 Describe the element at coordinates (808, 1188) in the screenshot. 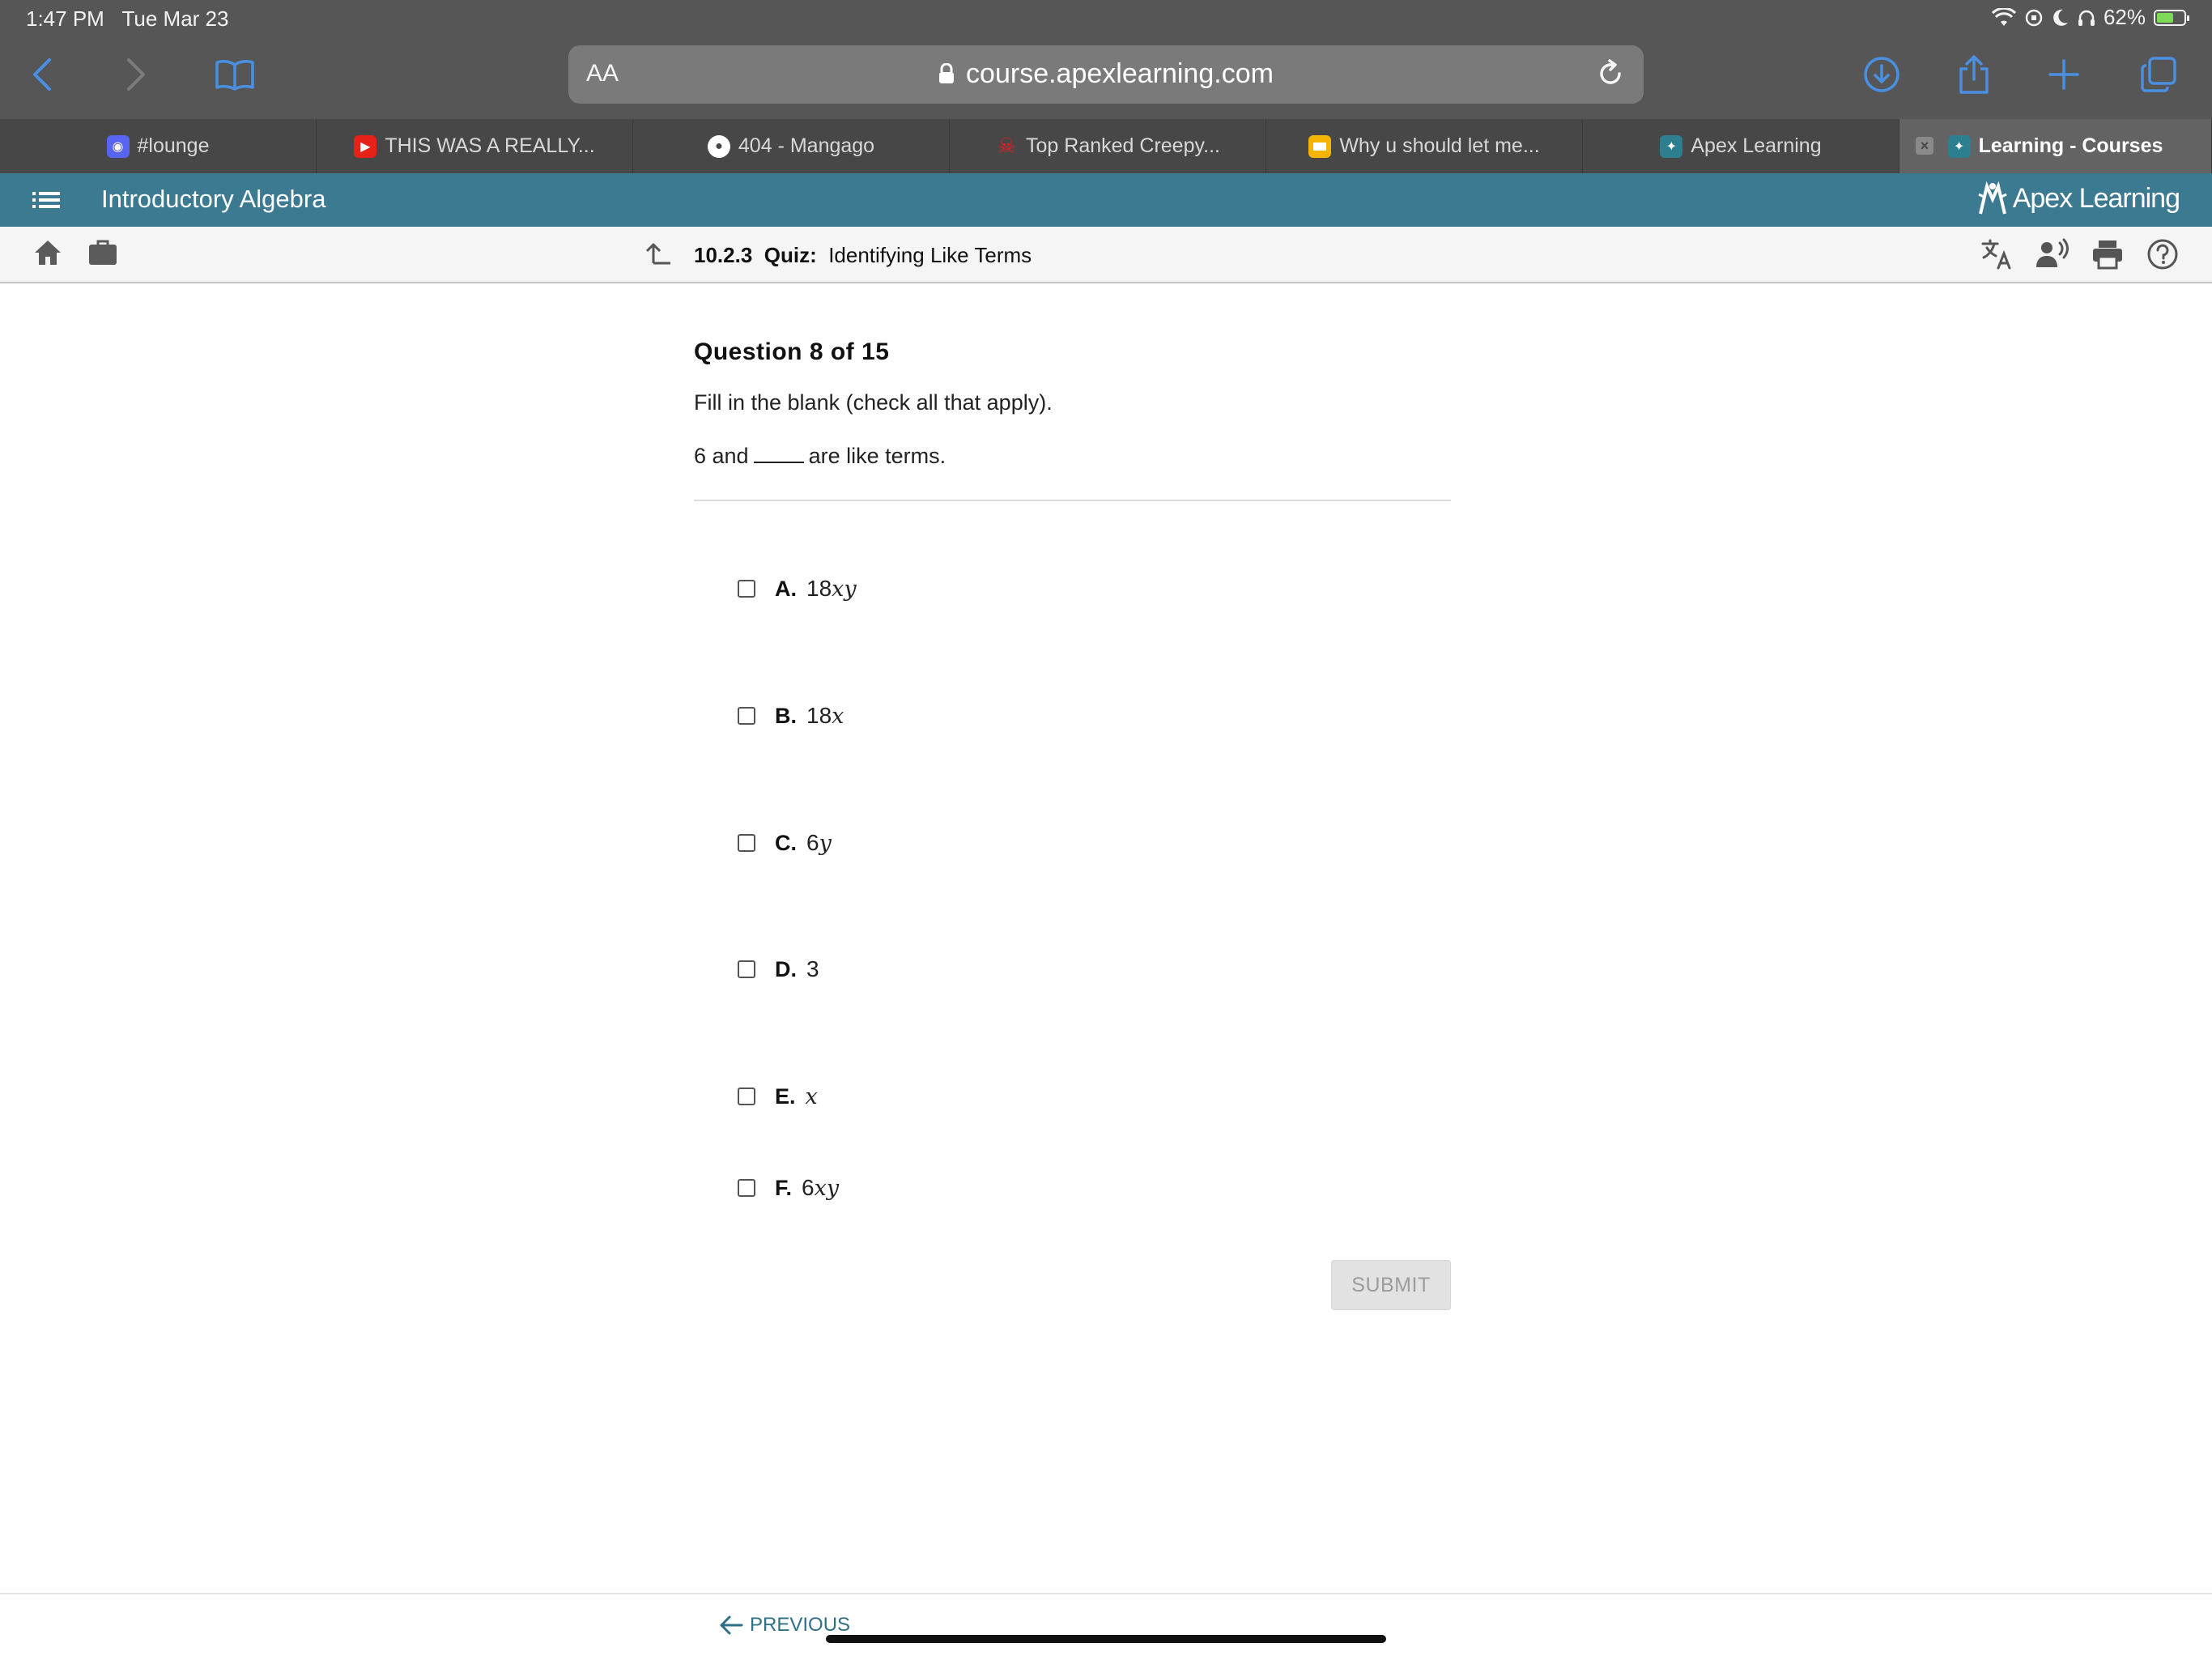

I see `option-coefficient: 6` at that location.